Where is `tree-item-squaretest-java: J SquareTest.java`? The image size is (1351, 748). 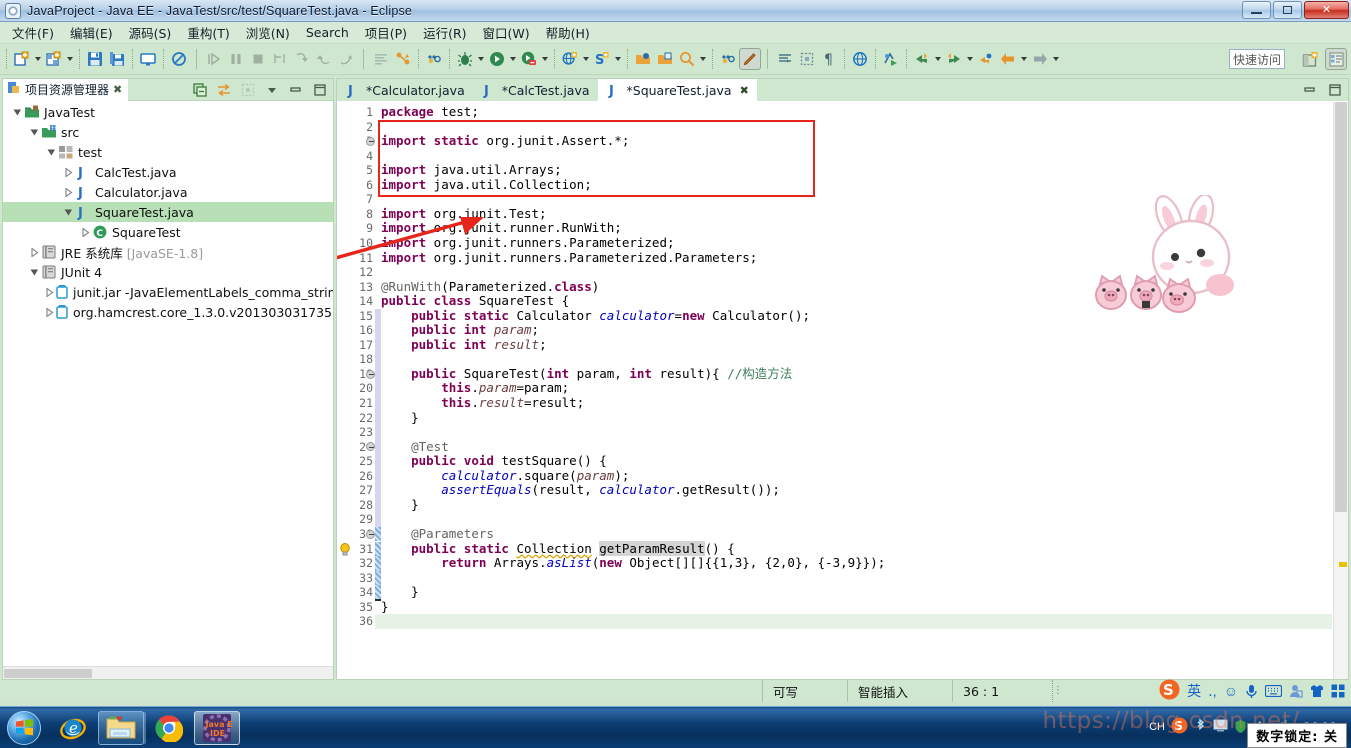
tree-item-squaretest-java: J SquareTest.java is located at coordinates (168, 212).